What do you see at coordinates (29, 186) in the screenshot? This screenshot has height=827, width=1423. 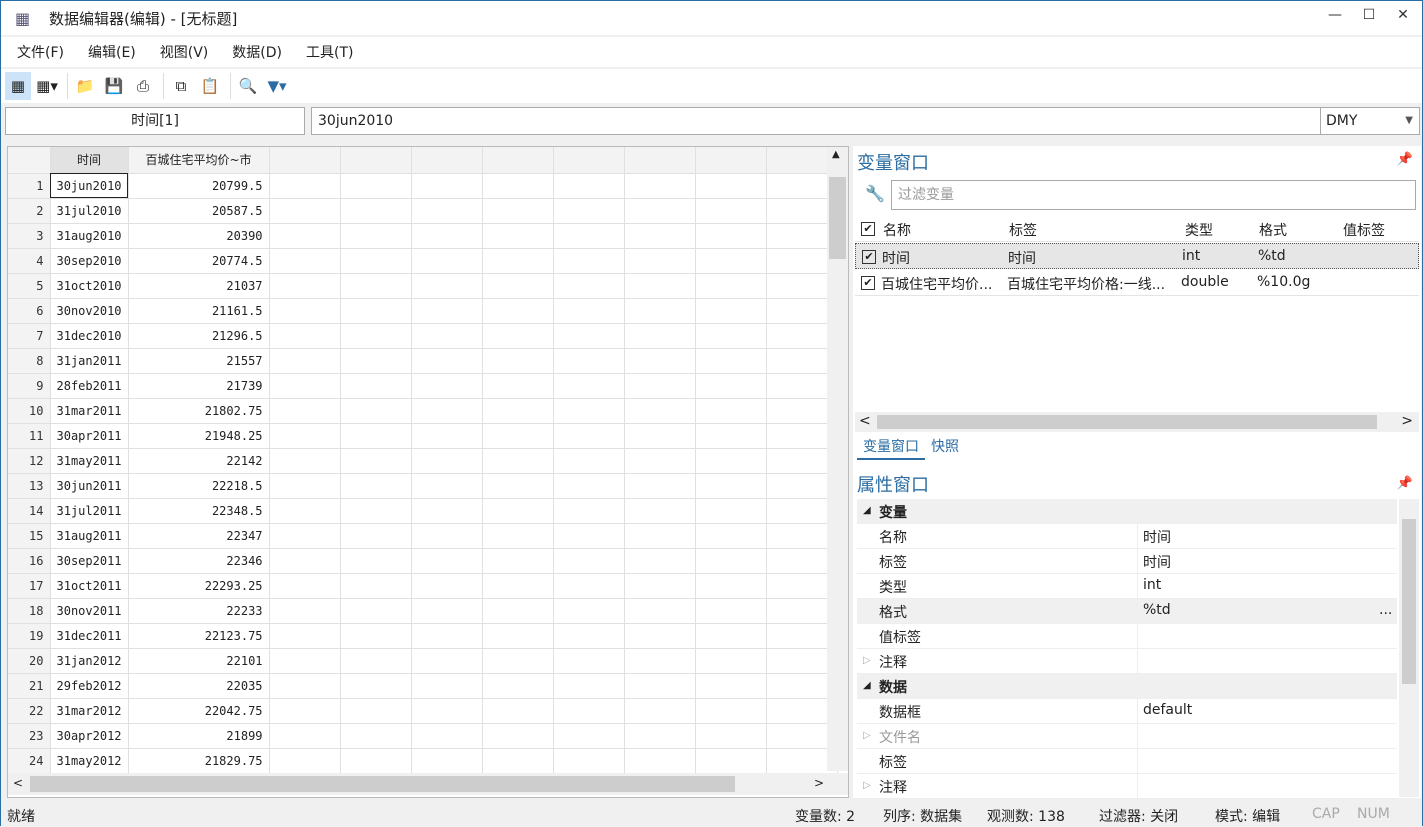 I see `row-number: 1` at bounding box center [29, 186].